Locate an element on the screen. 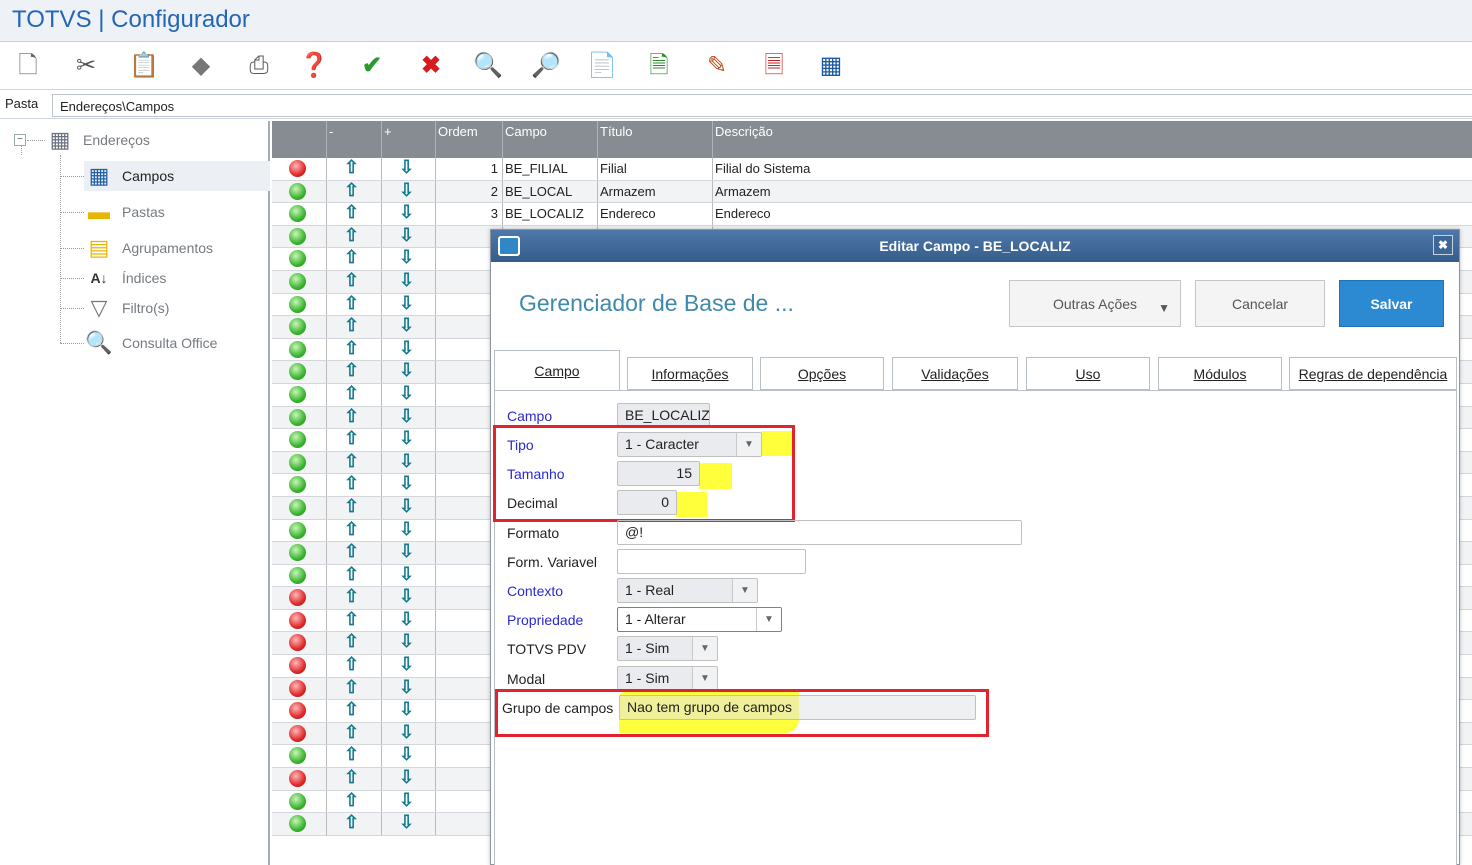 Image resolution: width=1472 pixels, height=865 pixels. preview-icon: 📄 is located at coordinates (602, 66).